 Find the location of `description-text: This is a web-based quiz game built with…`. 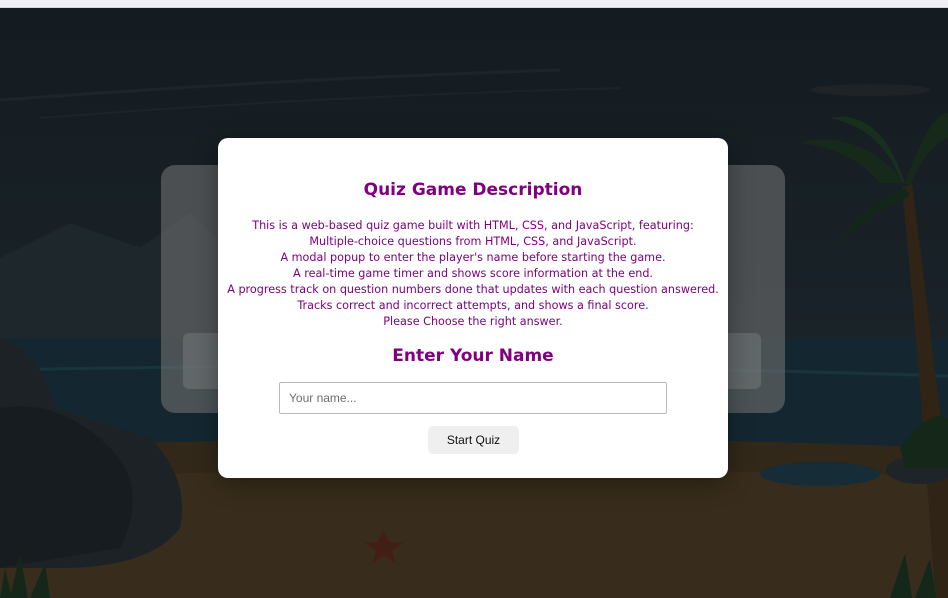

description-text: This is a web-based quiz game built with… is located at coordinates (473, 274).